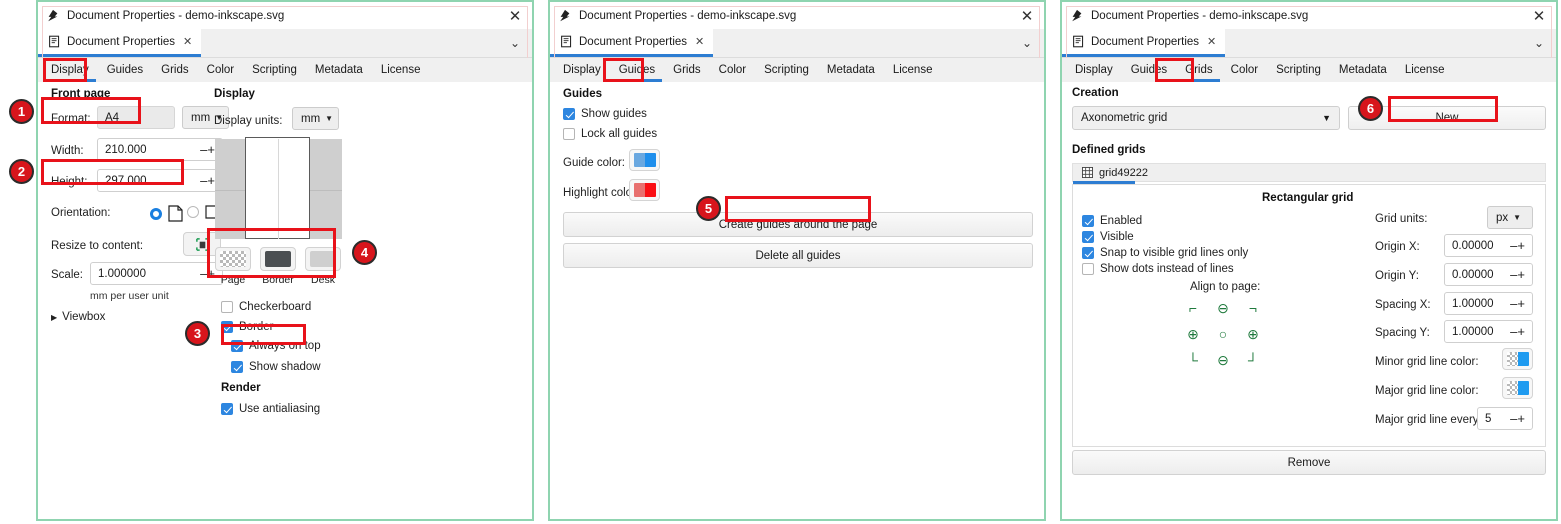 This screenshot has height=524, width=1561. What do you see at coordinates (798, 224) in the screenshot?
I see `create-guides-button: Create guides around the page` at bounding box center [798, 224].